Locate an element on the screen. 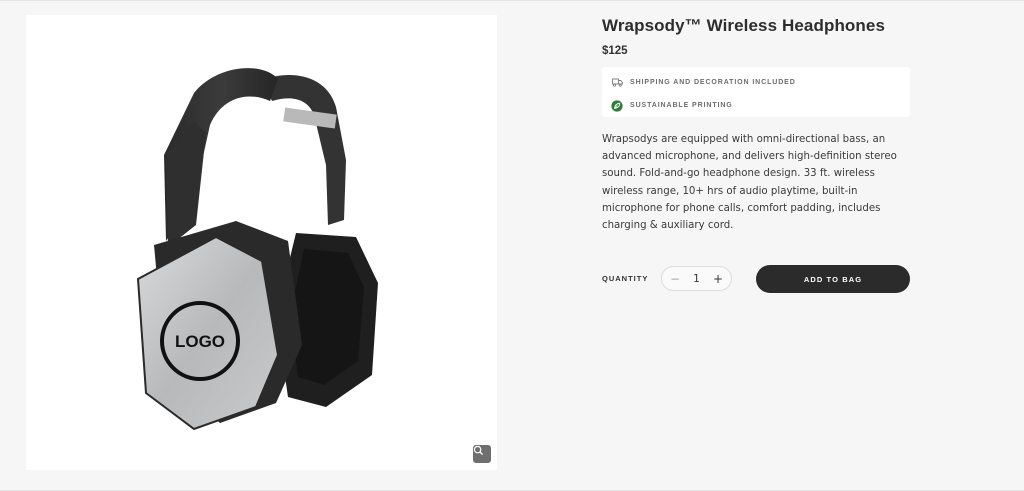  image-logo-text: LOGO is located at coordinates (200, 341).